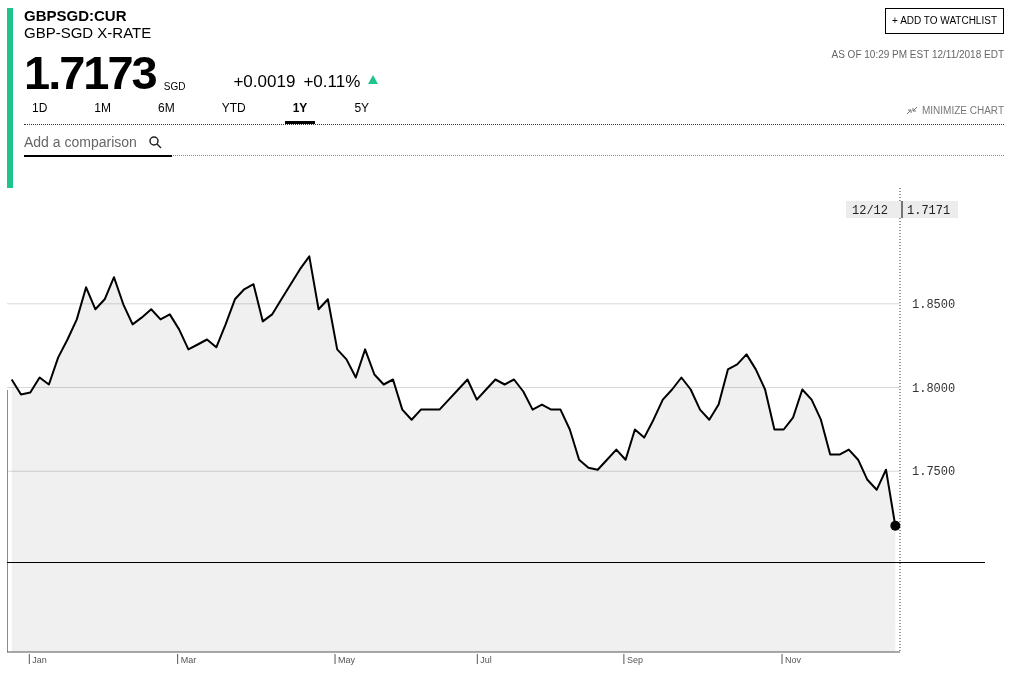 The image size is (1014, 684). I want to click on timestamp: AS OF 10:29 PM EST 12/11/2018 EDT, so click(917, 55).